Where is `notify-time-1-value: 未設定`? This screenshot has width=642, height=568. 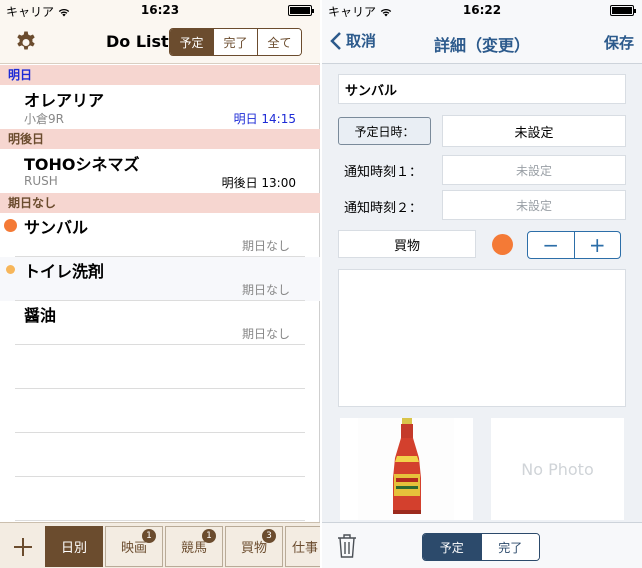
notify-time-1-value: 未設定 is located at coordinates (534, 170).